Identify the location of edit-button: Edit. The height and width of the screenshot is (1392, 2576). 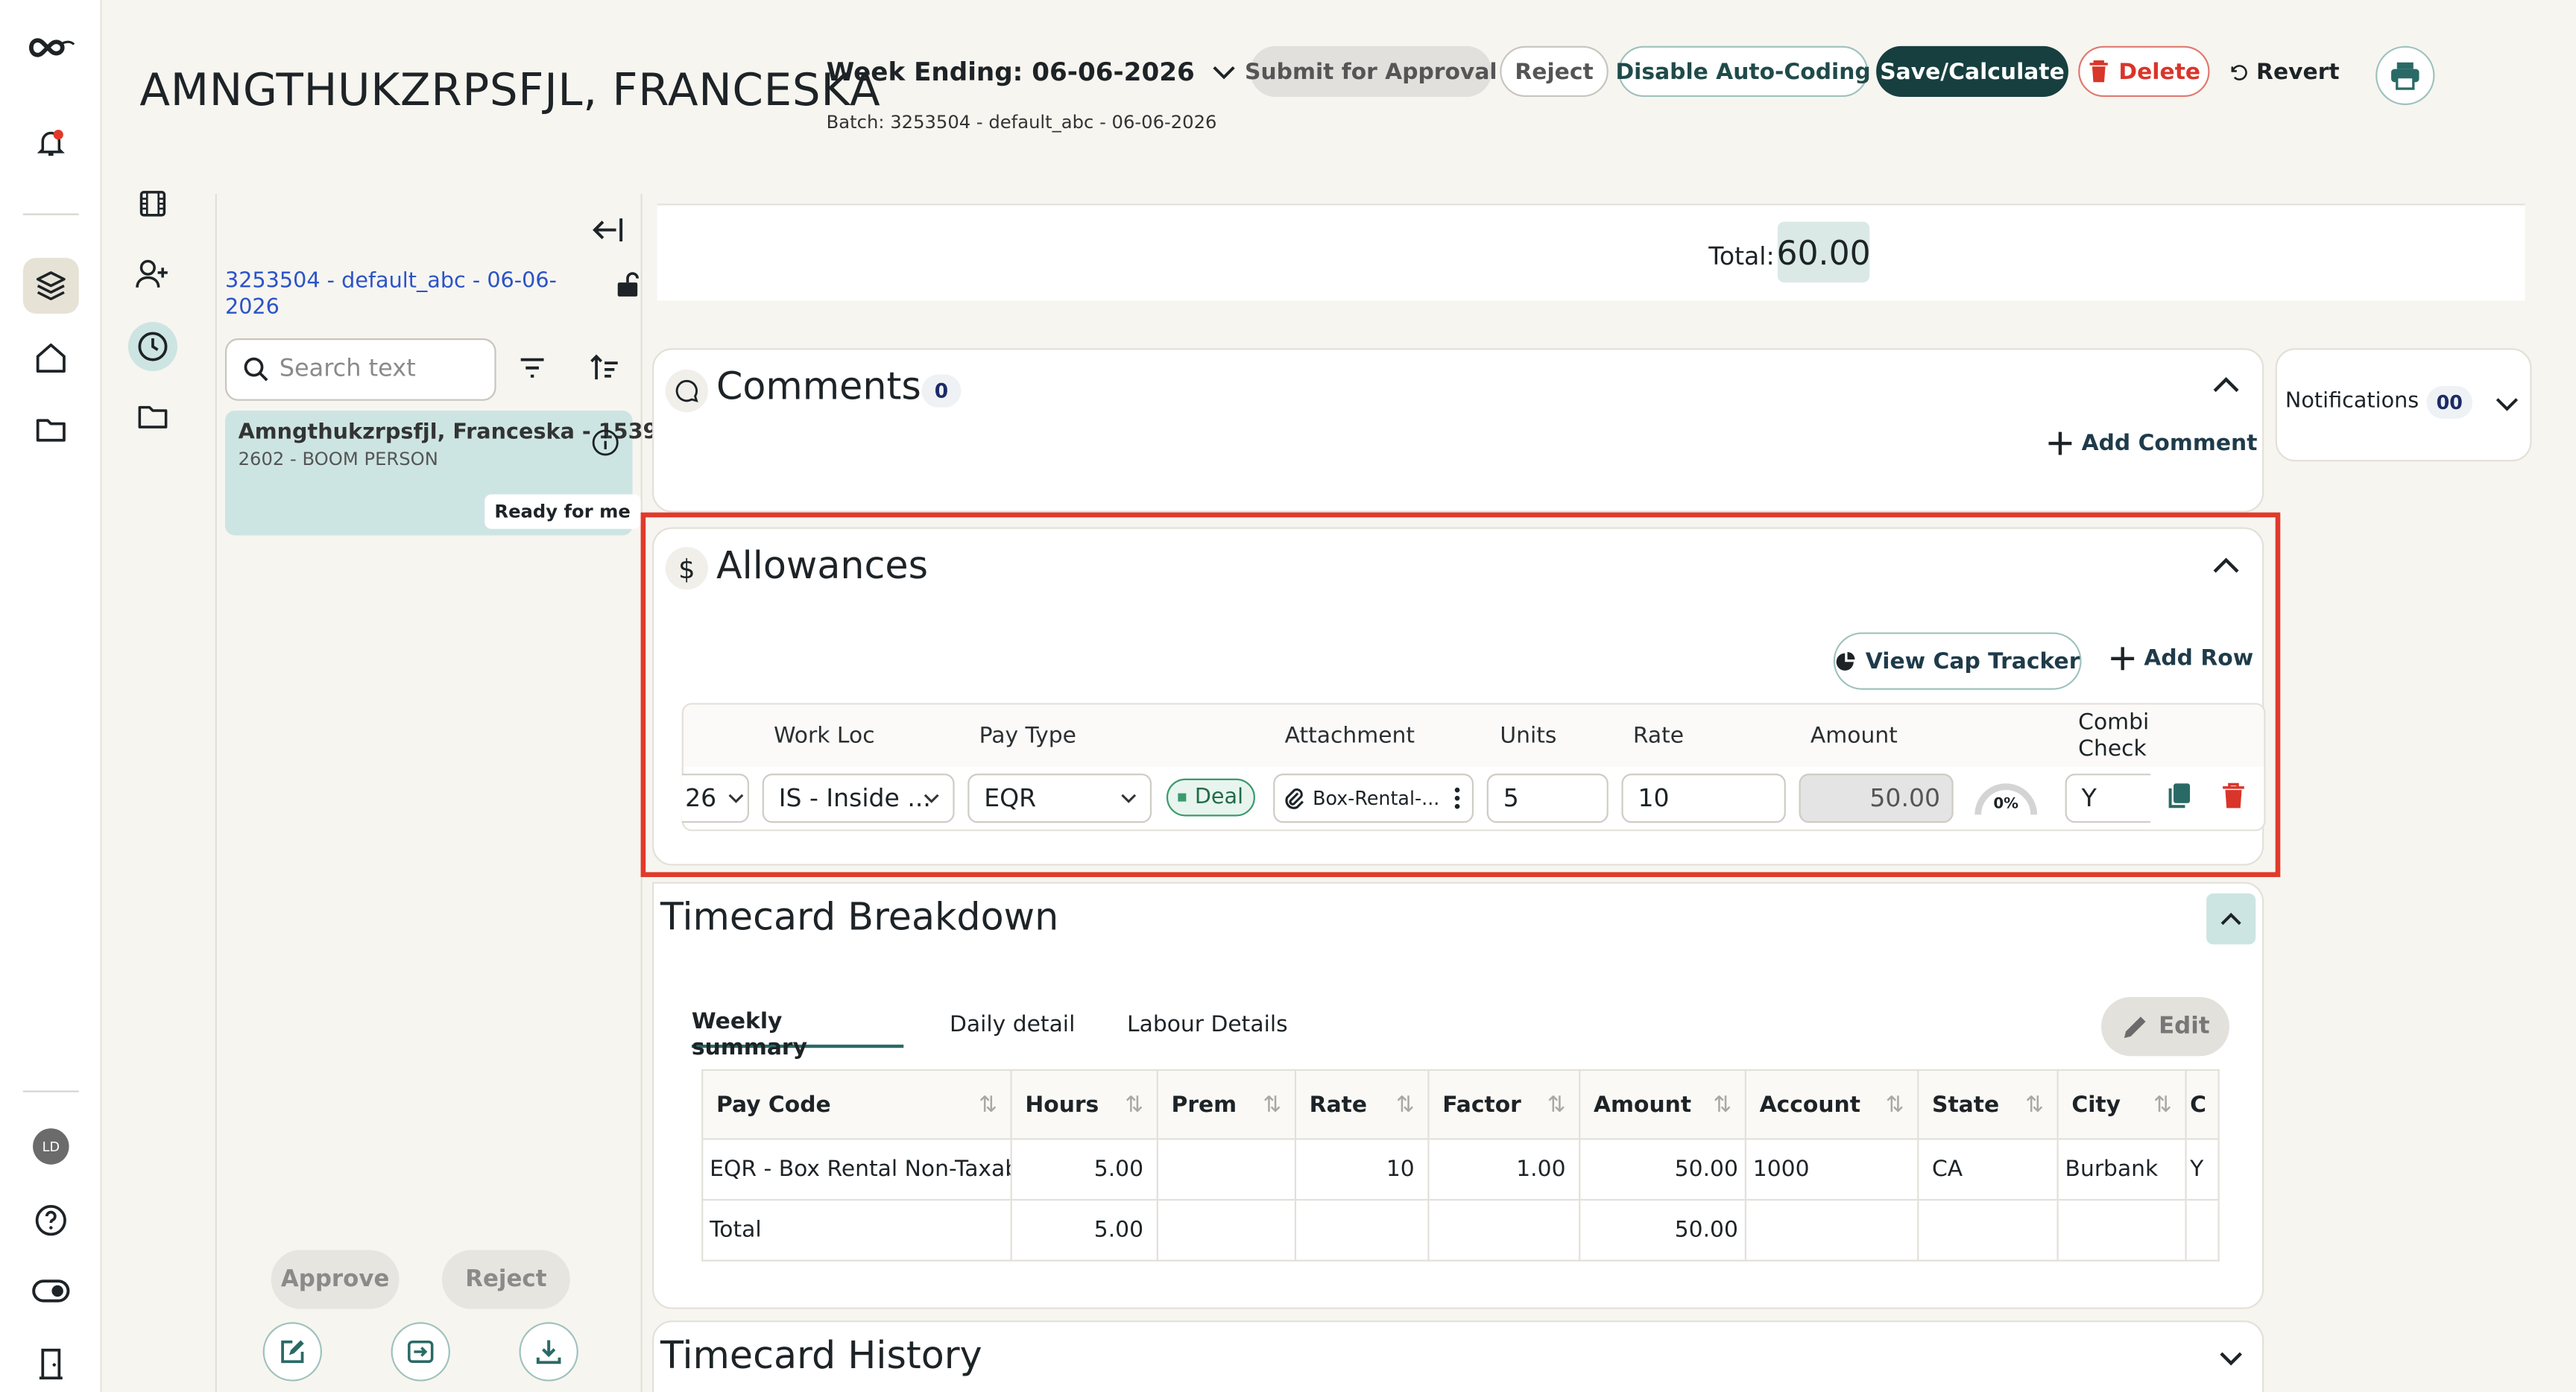
(2165, 1026).